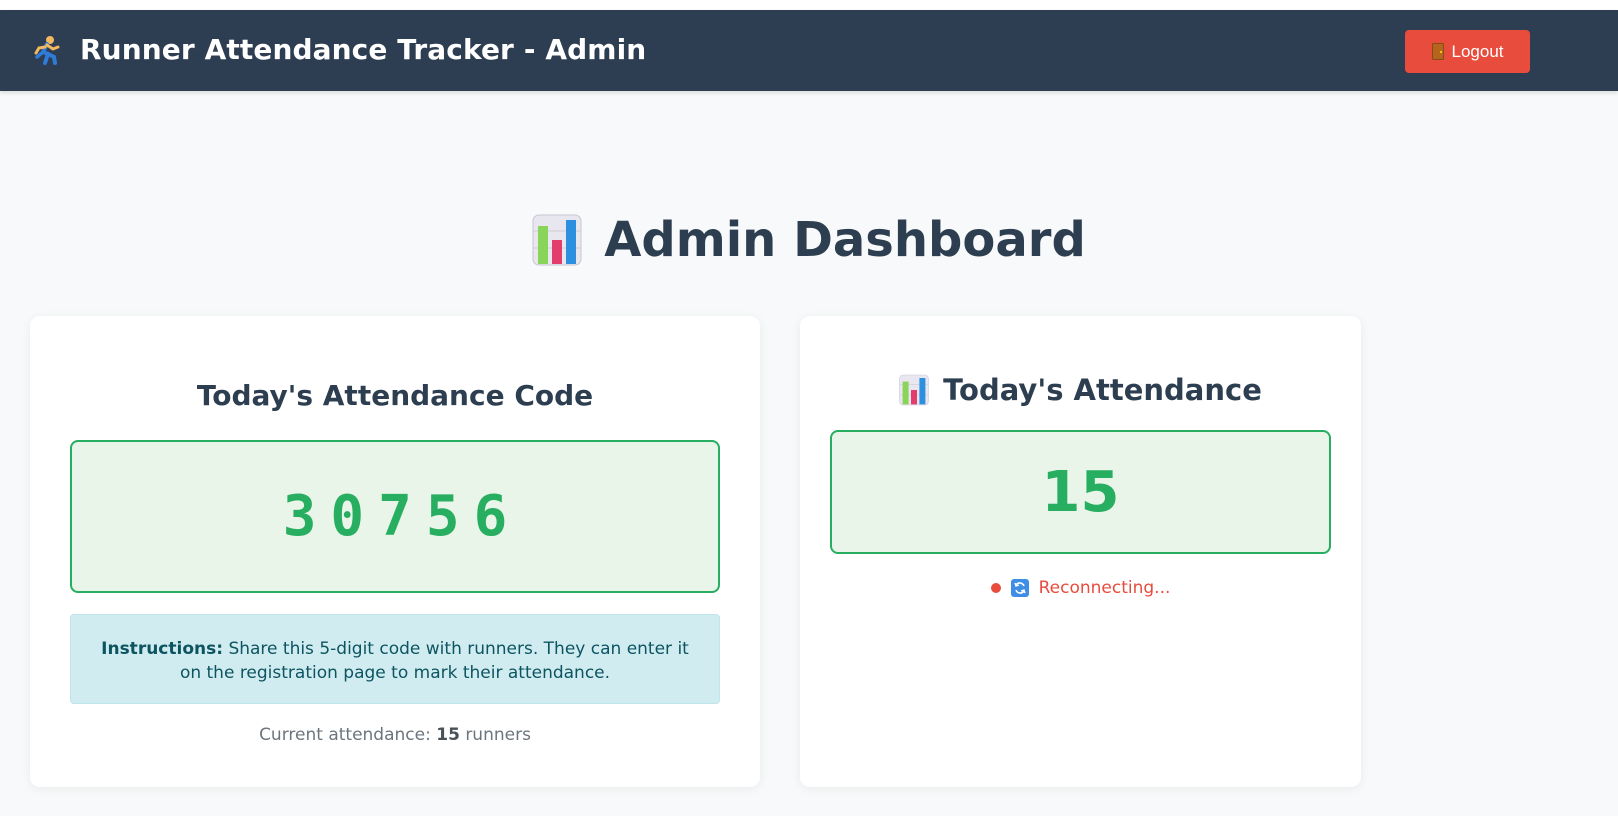  What do you see at coordinates (809, 50) in the screenshot?
I see `navbar: Runner Attendance Tracker - Admin Logout` at bounding box center [809, 50].